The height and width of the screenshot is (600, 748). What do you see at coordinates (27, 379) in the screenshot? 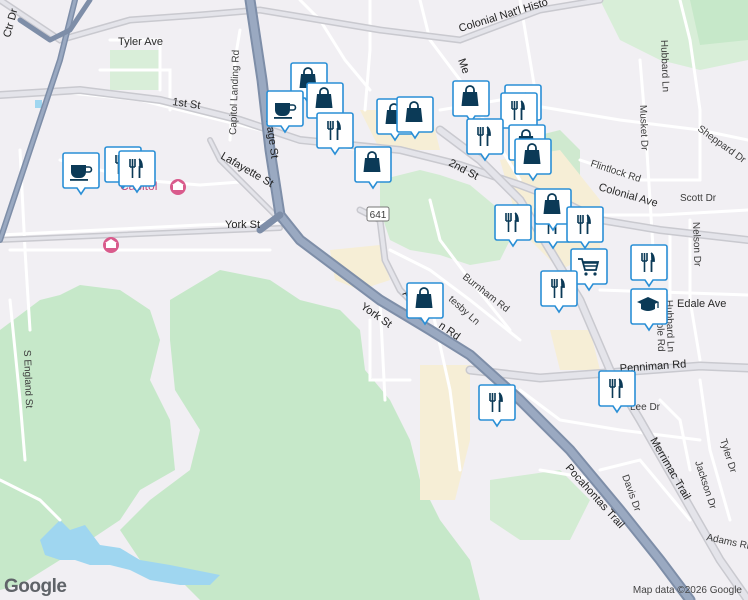
I see `street-label: S England St` at bounding box center [27, 379].